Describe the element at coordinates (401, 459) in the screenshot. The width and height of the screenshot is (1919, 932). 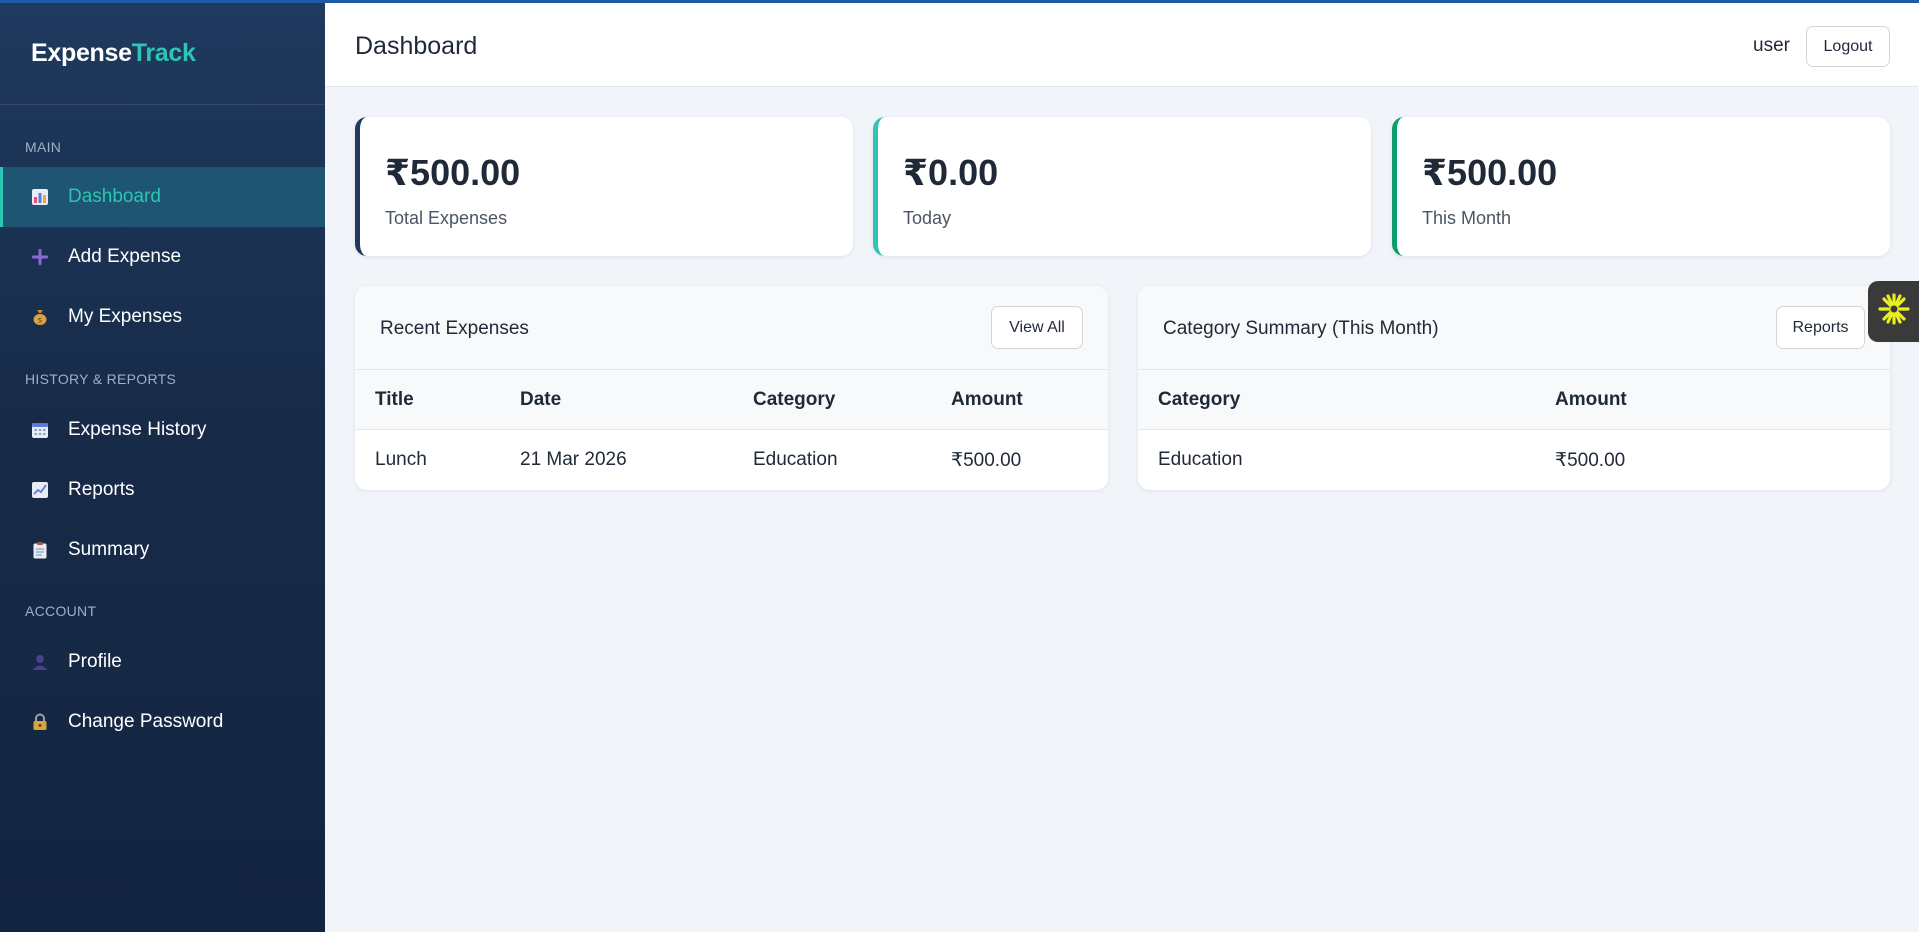
I see `cell-title: Lunch` at that location.